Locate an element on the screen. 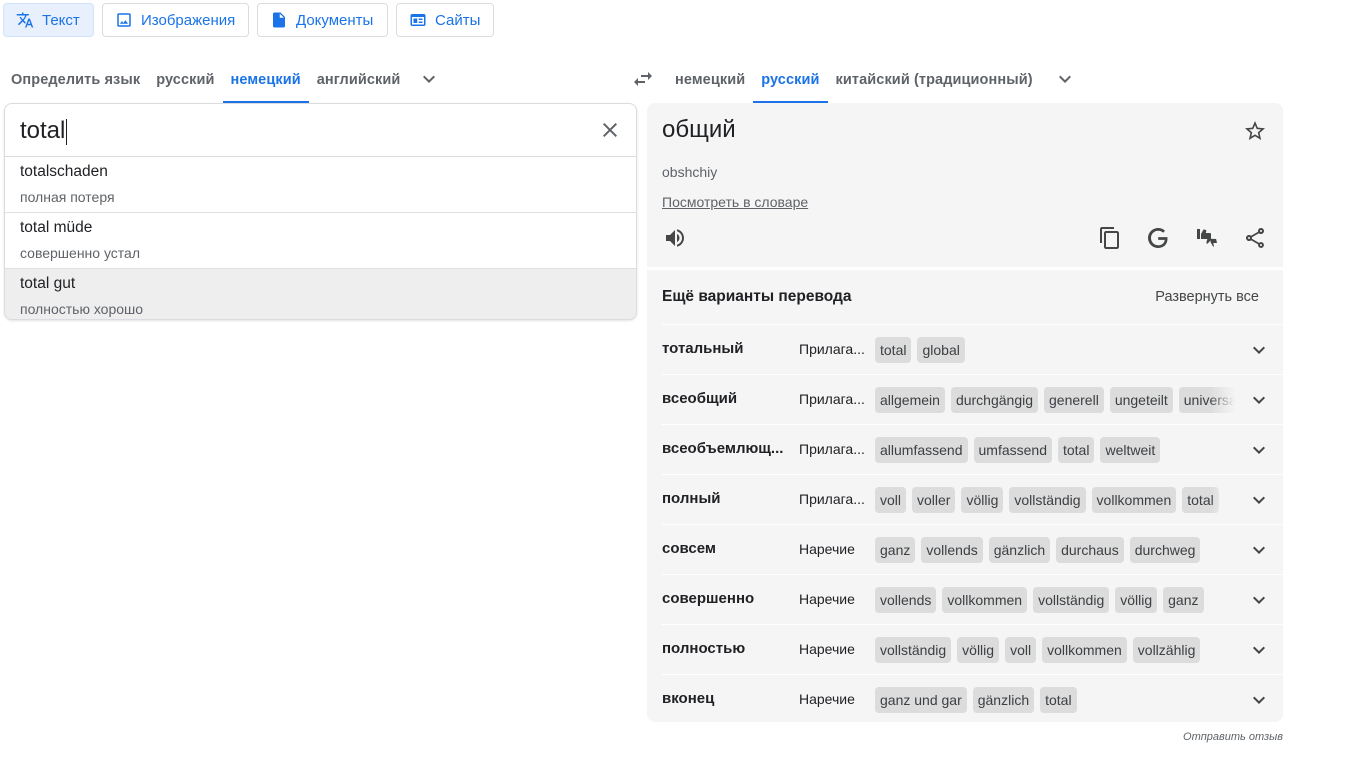  mode-text-button: Текст is located at coordinates (48, 20).